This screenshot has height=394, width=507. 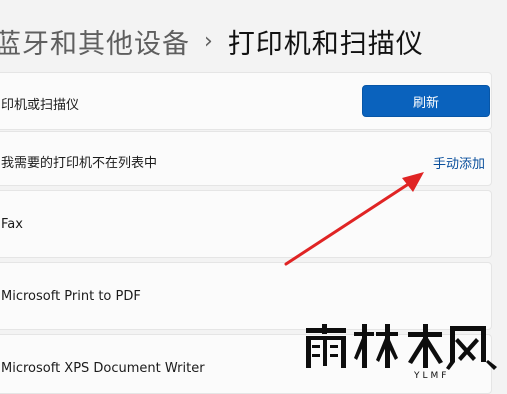 I want to click on printer-not-listed-row: 我需要的打印机不在列表中, so click(x=246, y=158).